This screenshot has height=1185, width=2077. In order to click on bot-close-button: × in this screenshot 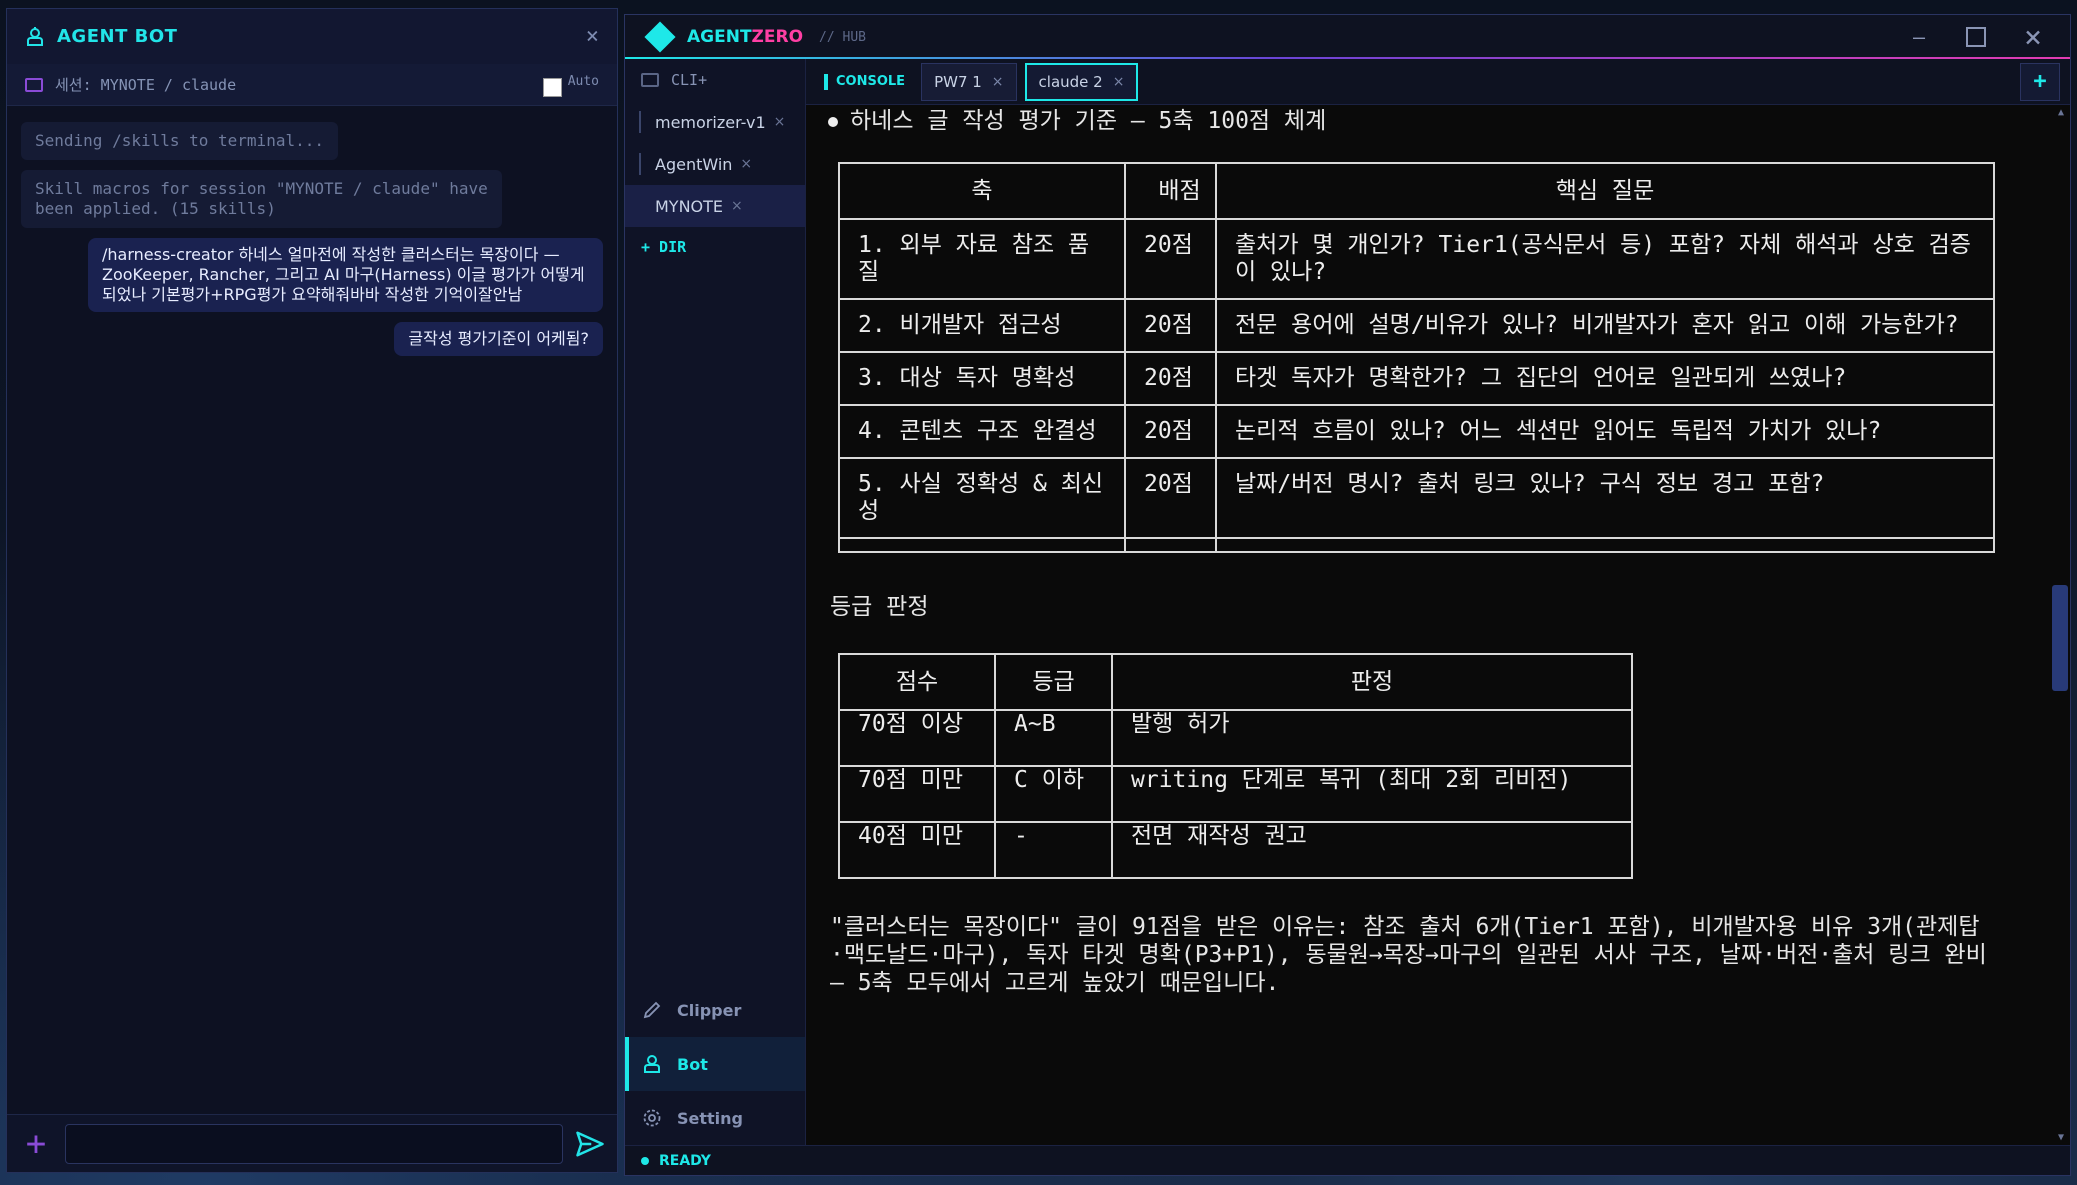, I will do `click(592, 36)`.